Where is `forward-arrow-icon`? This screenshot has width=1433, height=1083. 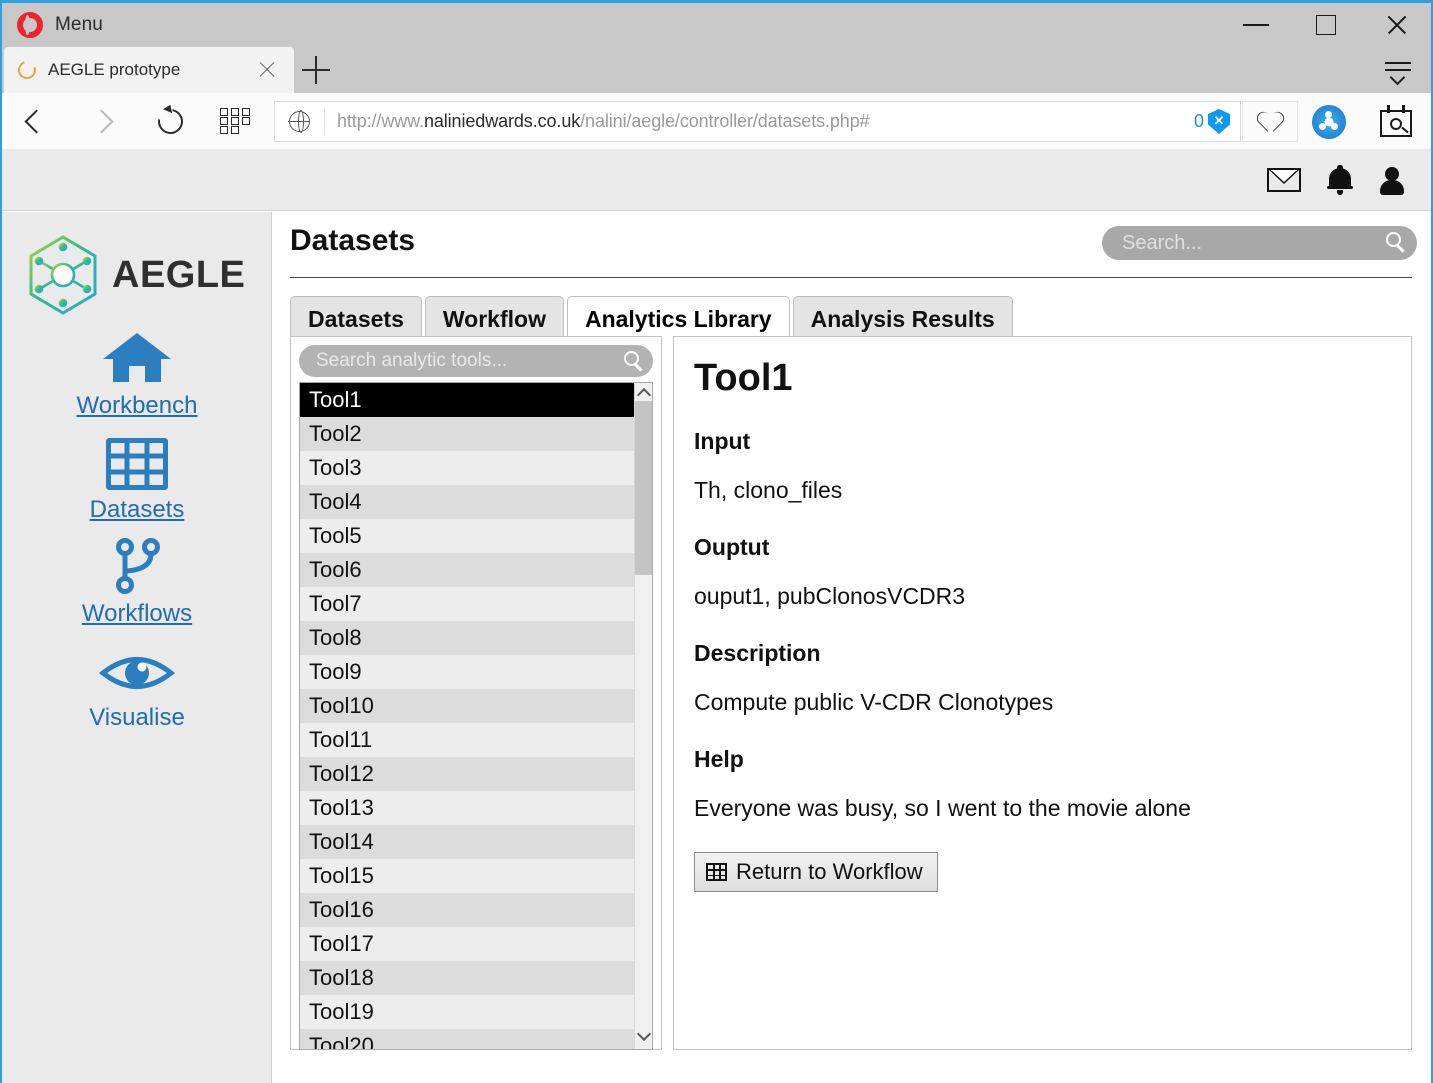 forward-arrow-icon is located at coordinates (101, 121).